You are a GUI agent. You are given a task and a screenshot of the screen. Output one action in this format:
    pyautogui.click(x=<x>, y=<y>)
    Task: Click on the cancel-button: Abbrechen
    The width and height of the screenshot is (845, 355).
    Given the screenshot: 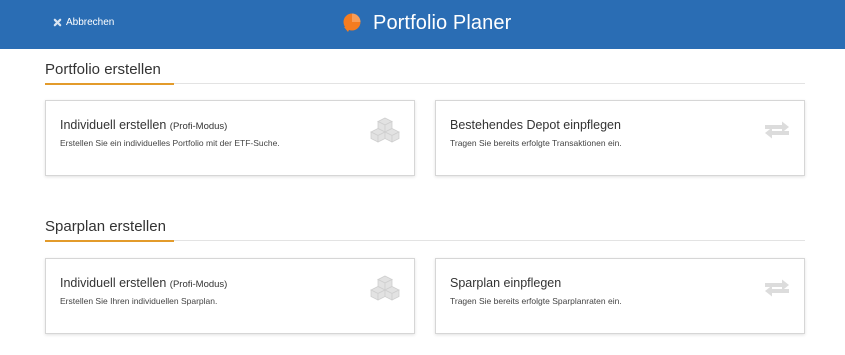 What is the action you would take?
    pyautogui.click(x=83, y=22)
    